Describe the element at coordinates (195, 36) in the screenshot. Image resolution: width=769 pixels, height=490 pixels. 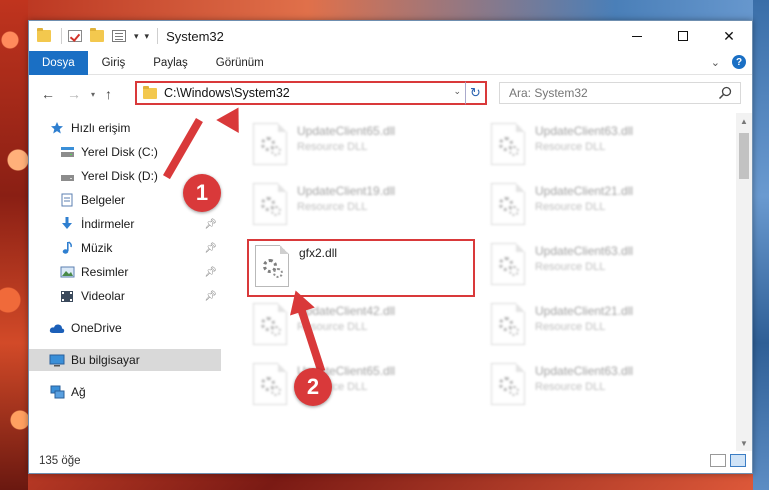
I see `window-title: System32` at that location.